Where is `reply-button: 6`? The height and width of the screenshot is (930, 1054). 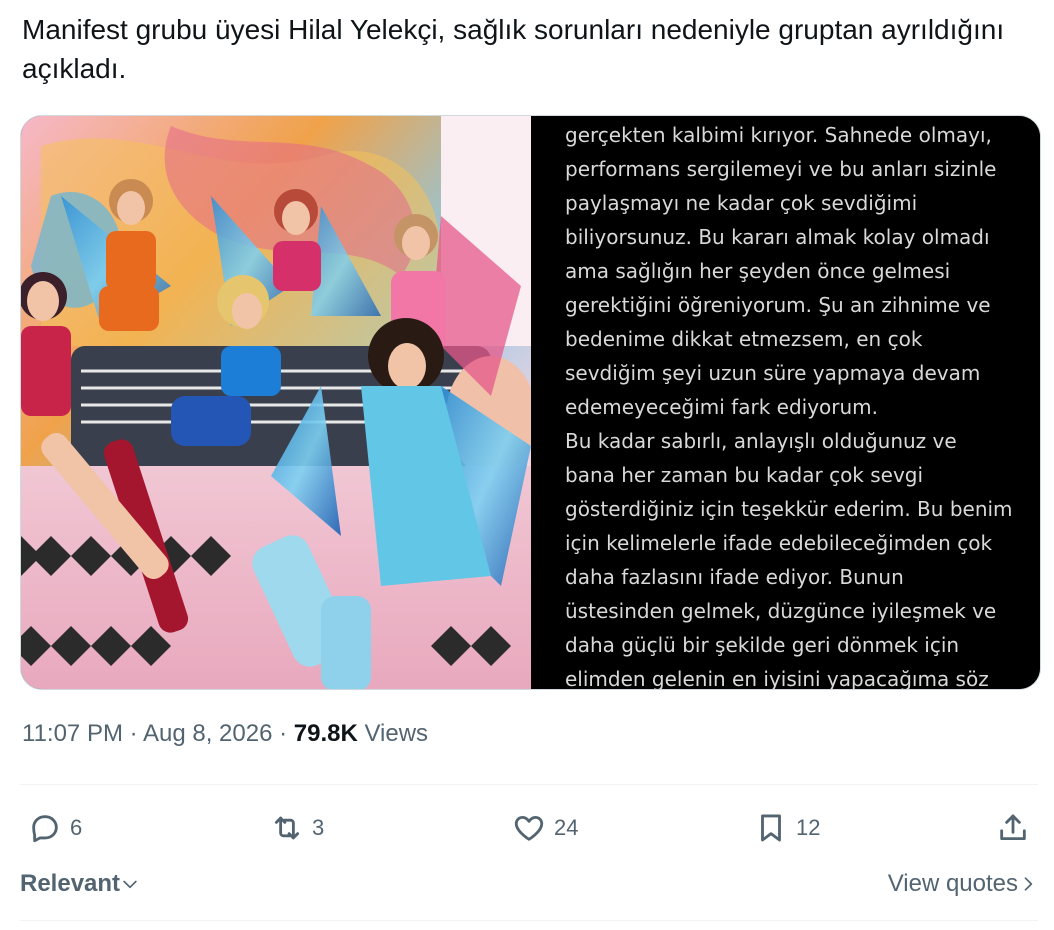 reply-button: 6 is located at coordinates (55, 828).